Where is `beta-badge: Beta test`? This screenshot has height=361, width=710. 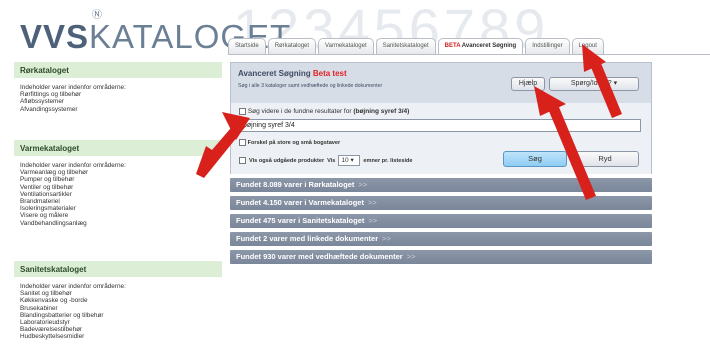 beta-badge: Beta test is located at coordinates (329, 73).